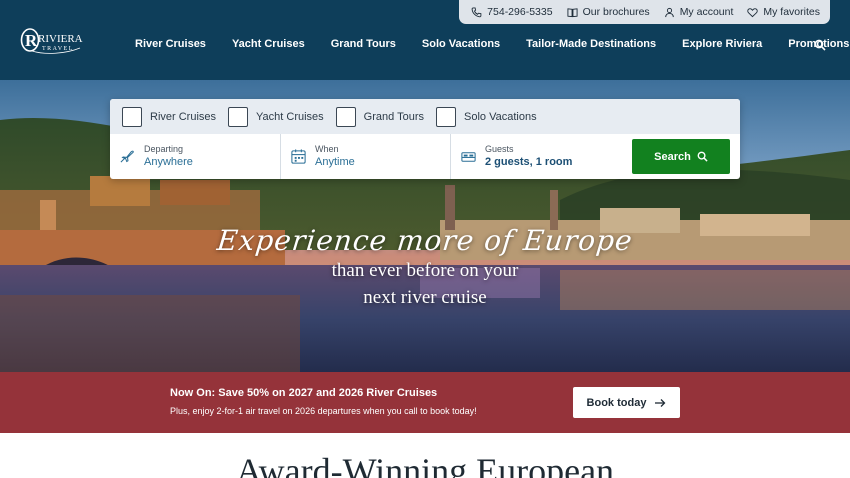 The image size is (850, 478). What do you see at coordinates (520, 12) in the screenshot?
I see `phone-number: 754-296-5335` at bounding box center [520, 12].